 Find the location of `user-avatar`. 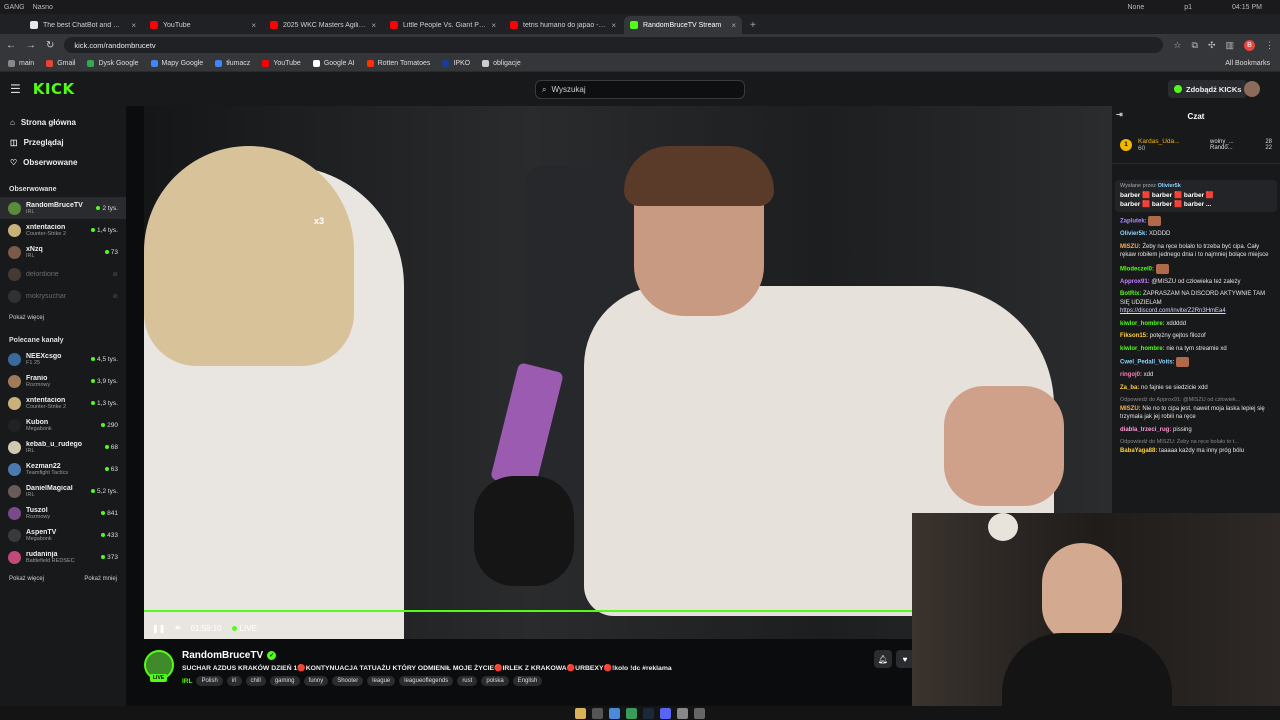

user-avatar is located at coordinates (1252, 89).